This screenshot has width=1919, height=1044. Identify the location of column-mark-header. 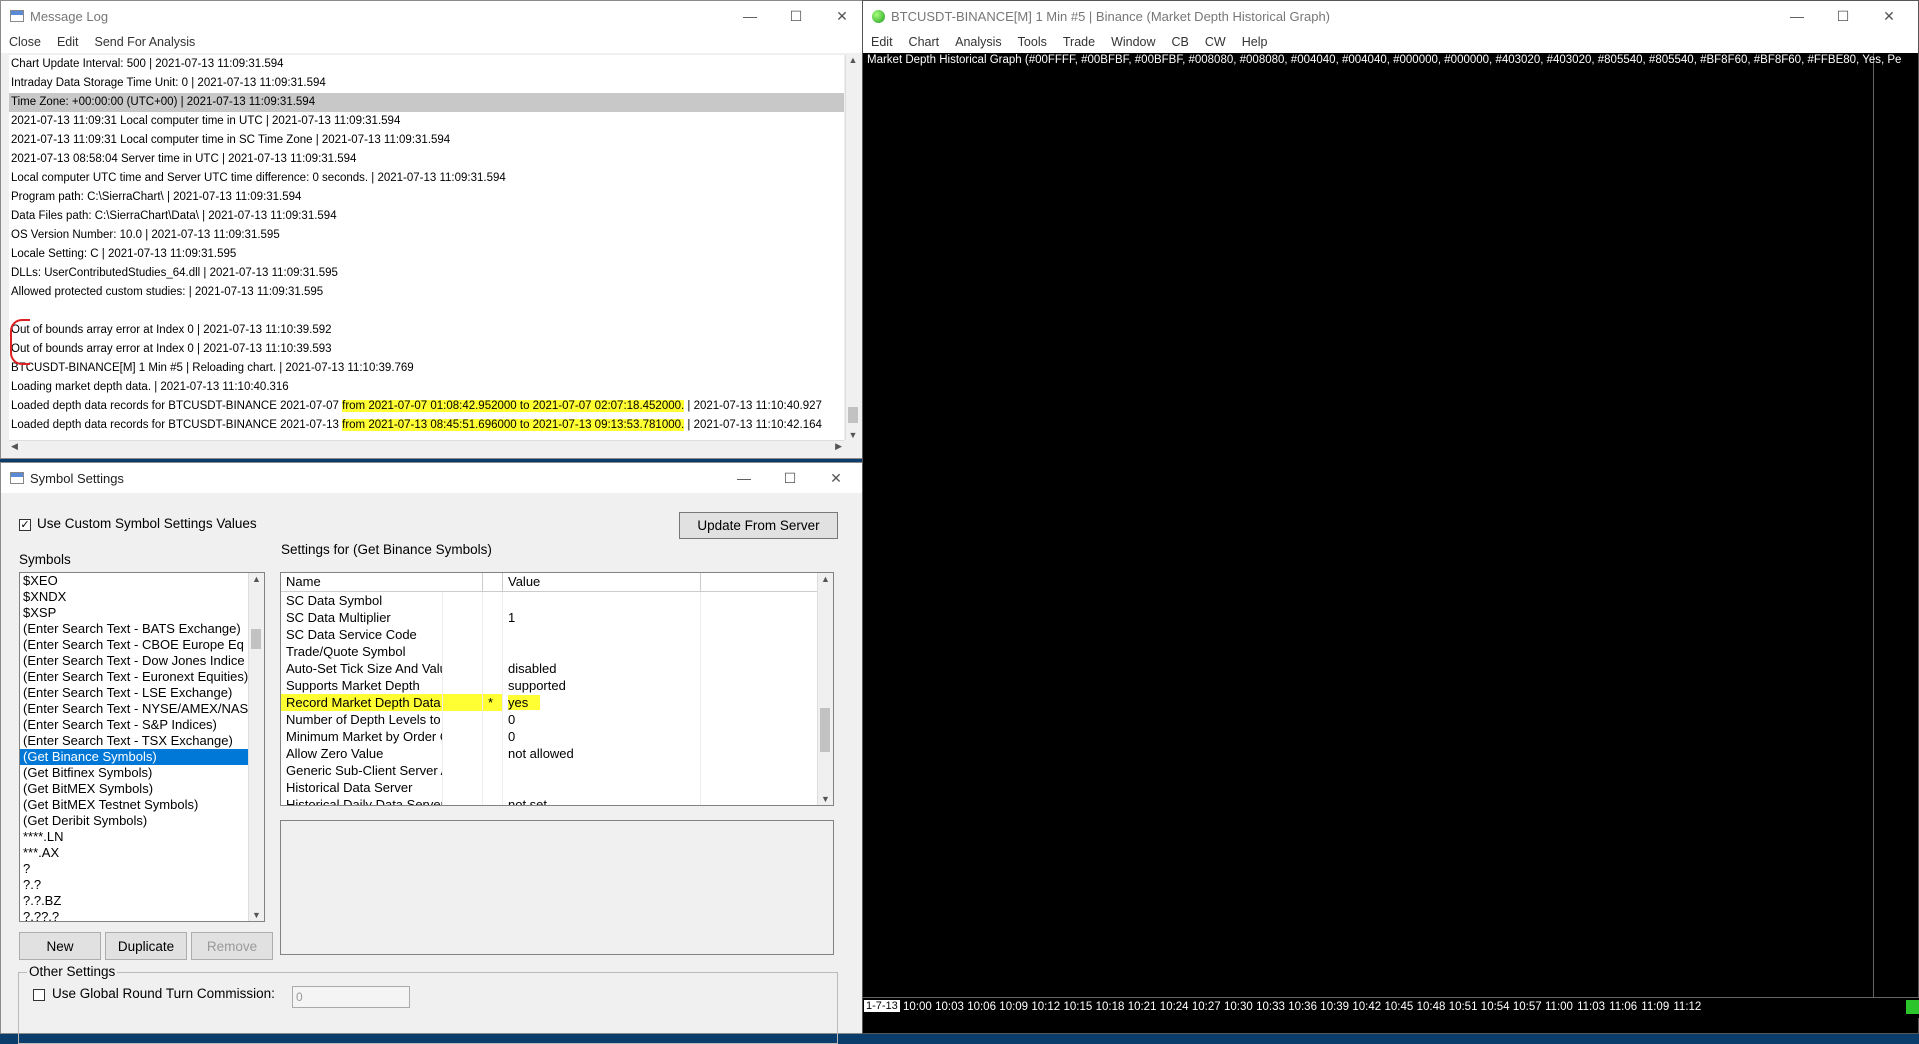
(493, 582).